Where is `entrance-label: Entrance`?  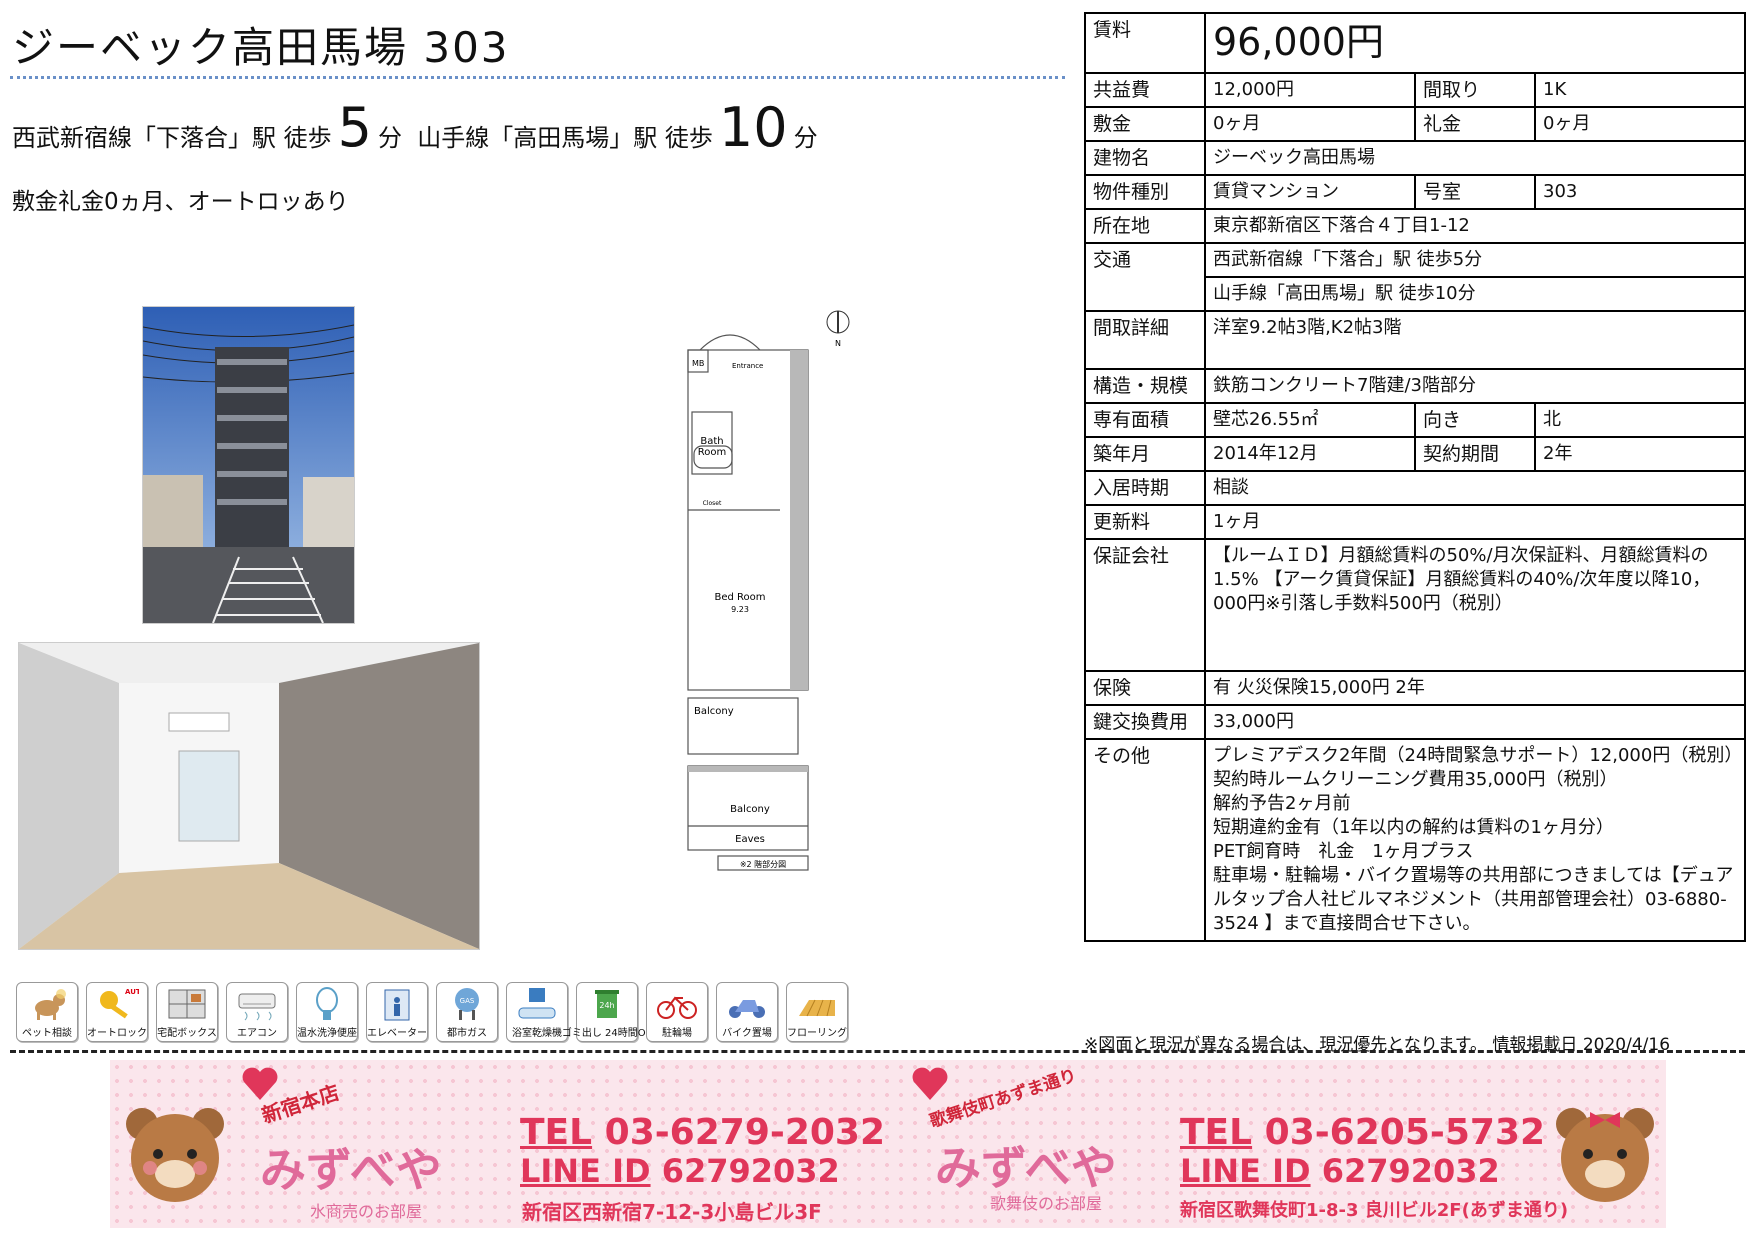 entrance-label: Entrance is located at coordinates (747, 366).